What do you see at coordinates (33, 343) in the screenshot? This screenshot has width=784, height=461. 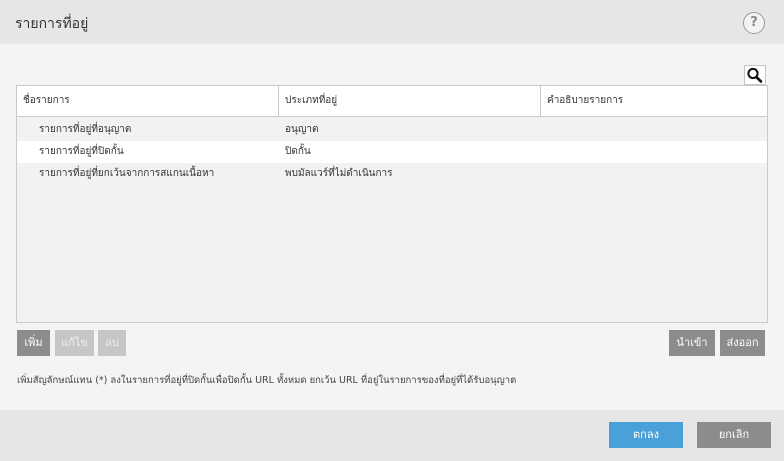 I see `add-button: เพิ่ม` at bounding box center [33, 343].